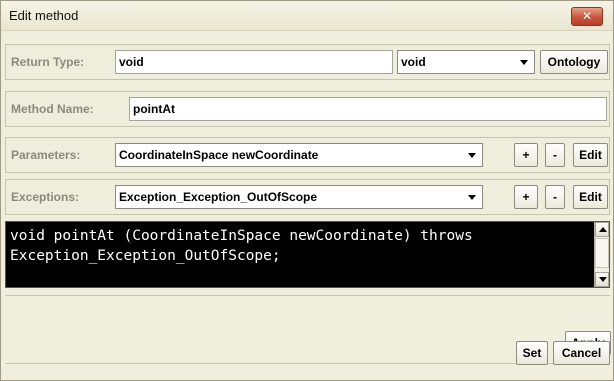 Image resolution: width=614 pixels, height=381 pixels. What do you see at coordinates (590, 197) in the screenshot?
I see `edit-exception-button: Edit` at bounding box center [590, 197].